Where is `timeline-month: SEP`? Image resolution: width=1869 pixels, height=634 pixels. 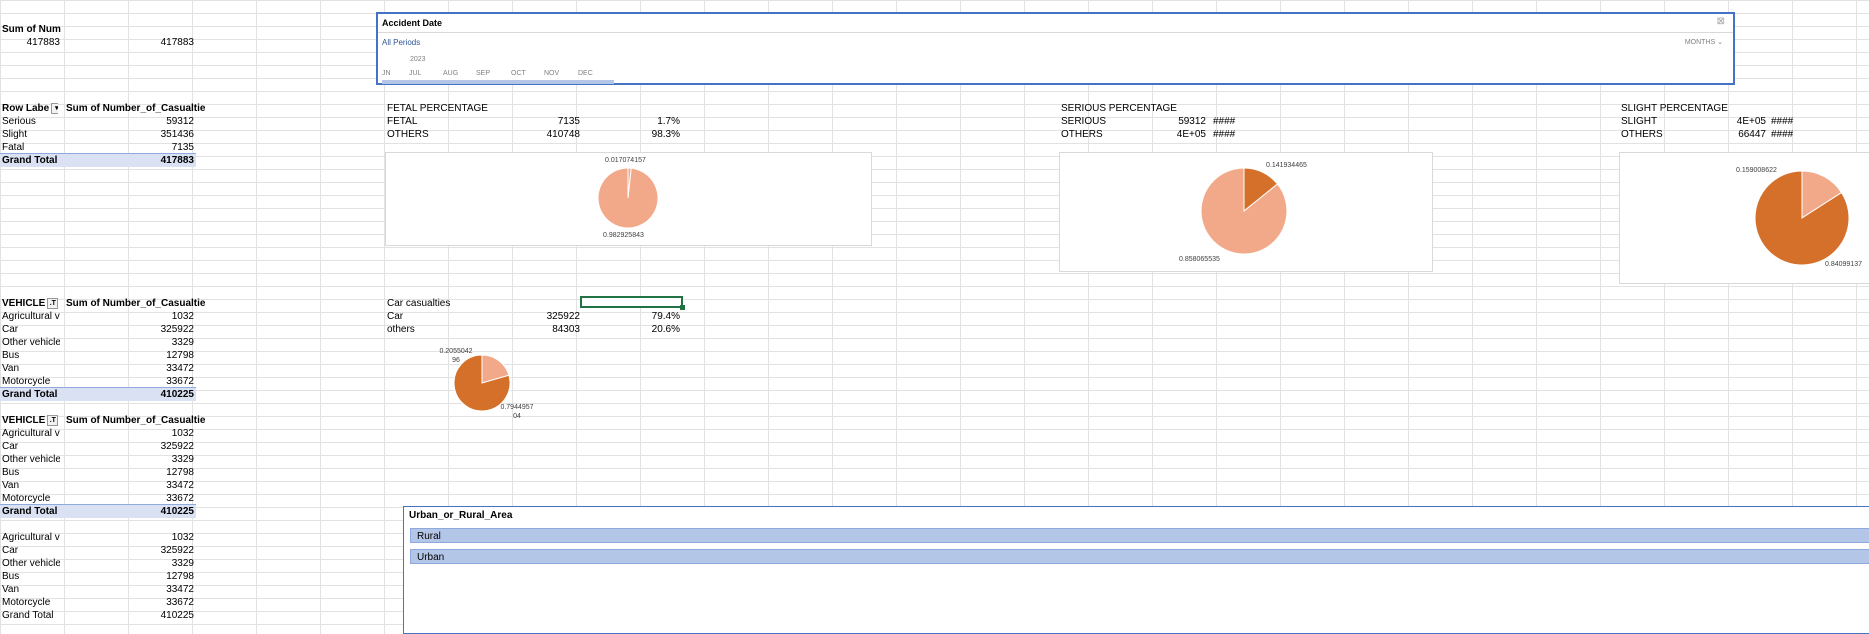 timeline-month: SEP is located at coordinates (483, 73).